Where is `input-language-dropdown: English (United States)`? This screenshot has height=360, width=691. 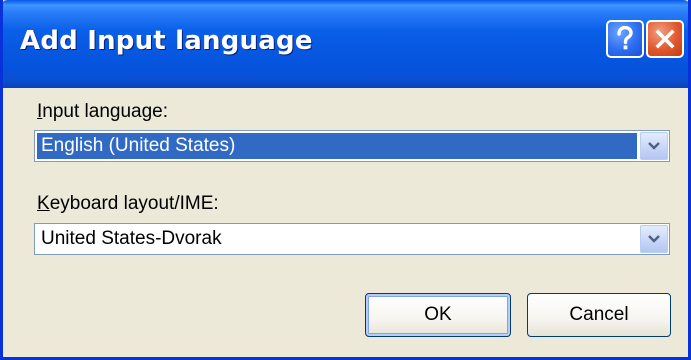
input-language-dropdown: English (United States) is located at coordinates (352, 146).